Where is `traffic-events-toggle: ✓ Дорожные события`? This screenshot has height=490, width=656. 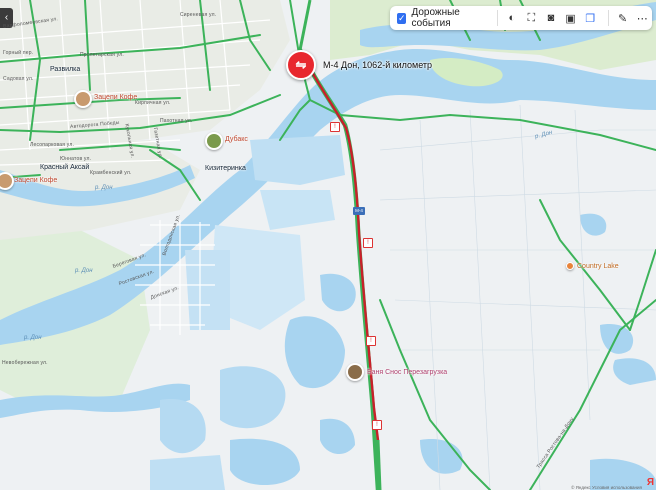
traffic-events-toggle: ✓ Дорожные события is located at coordinates (439, 18).